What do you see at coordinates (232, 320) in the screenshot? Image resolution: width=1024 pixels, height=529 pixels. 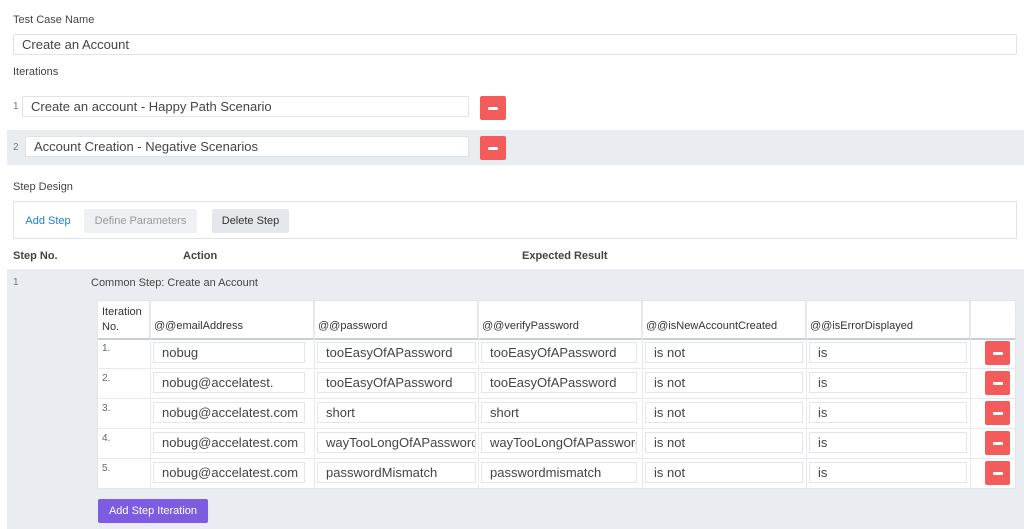 I see `email-header: @@emailAddress` at bounding box center [232, 320].